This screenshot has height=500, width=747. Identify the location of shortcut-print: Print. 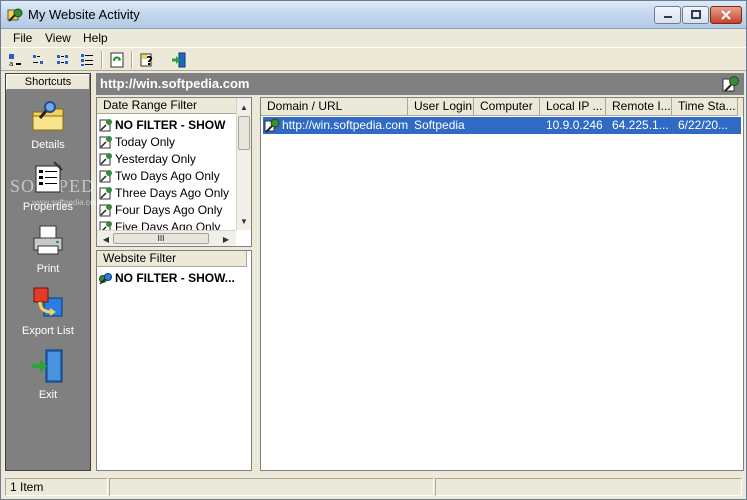
(48, 248).